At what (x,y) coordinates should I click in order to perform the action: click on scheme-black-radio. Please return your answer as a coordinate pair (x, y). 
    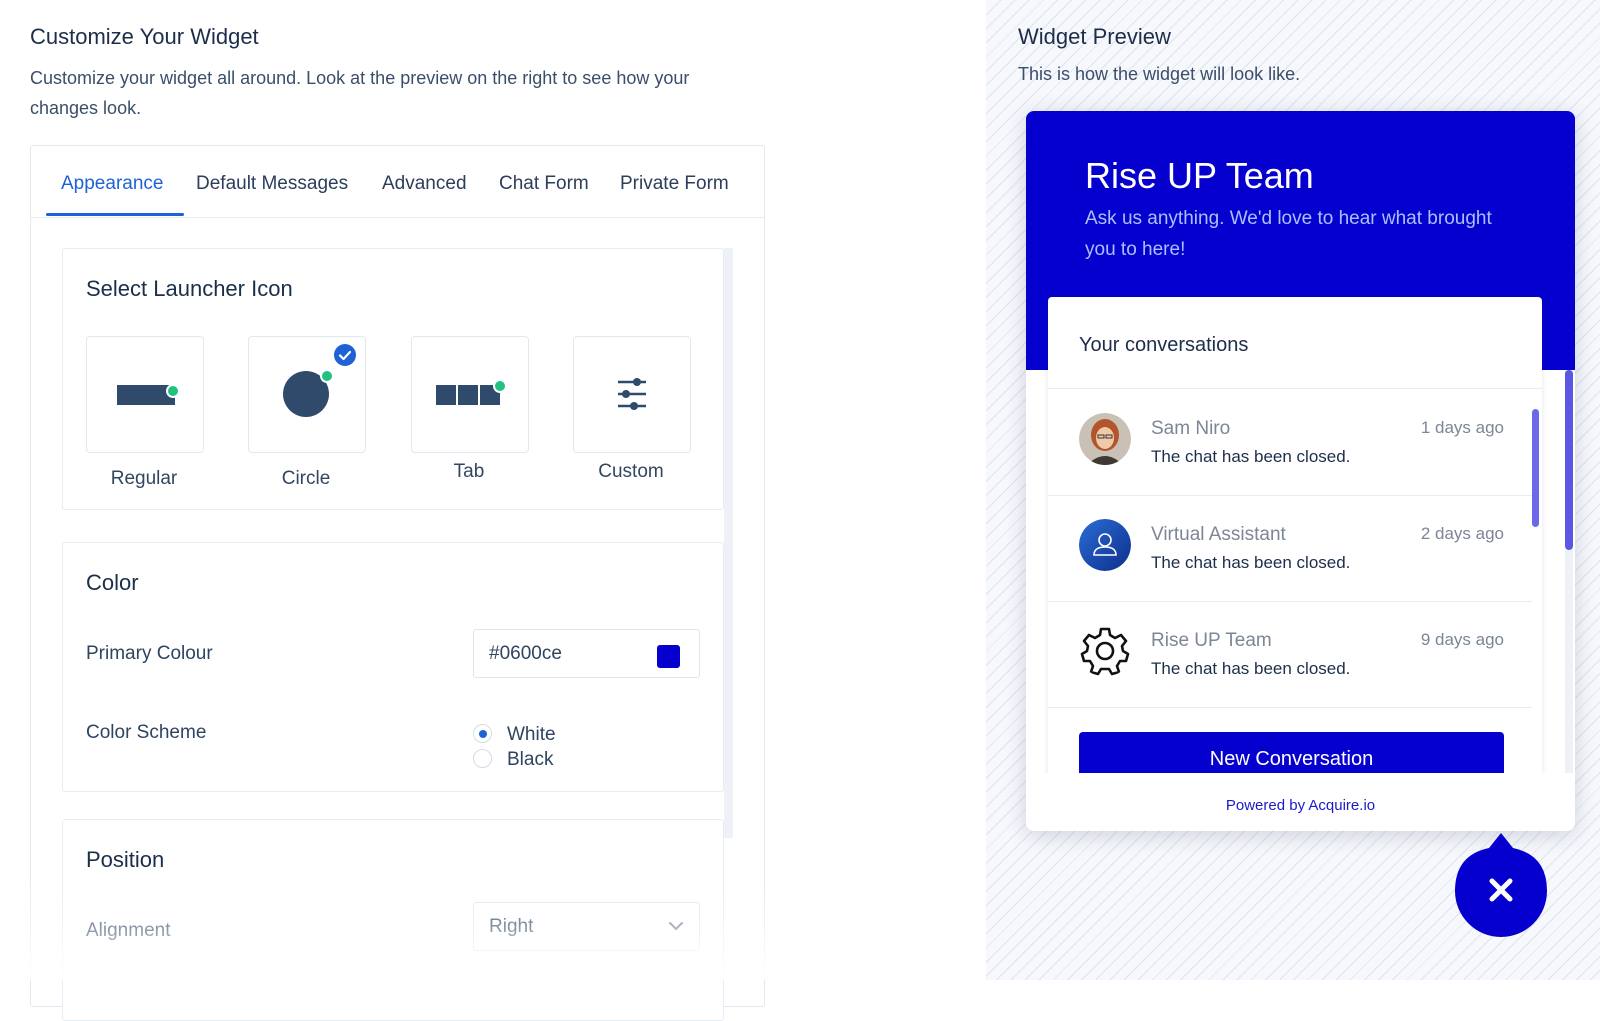
    Looking at the image, I should click on (482, 758).